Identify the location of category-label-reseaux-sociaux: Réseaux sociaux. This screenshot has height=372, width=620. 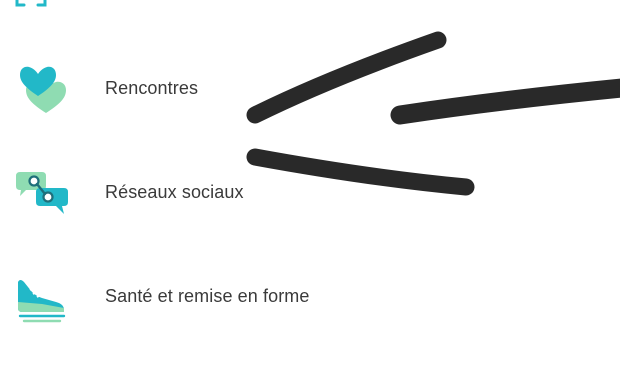
(174, 191).